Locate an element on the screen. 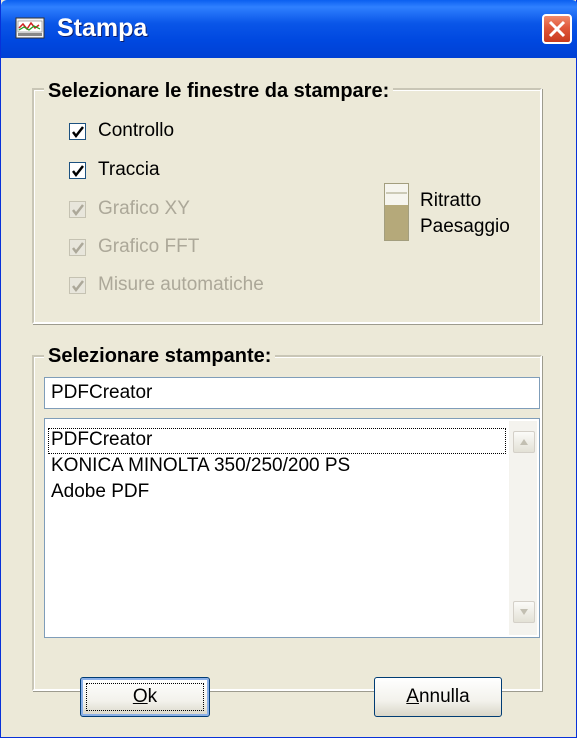 This screenshot has width=577, height=738. checkbox-misure-automatiche: Misure automatiche is located at coordinates (166, 285).